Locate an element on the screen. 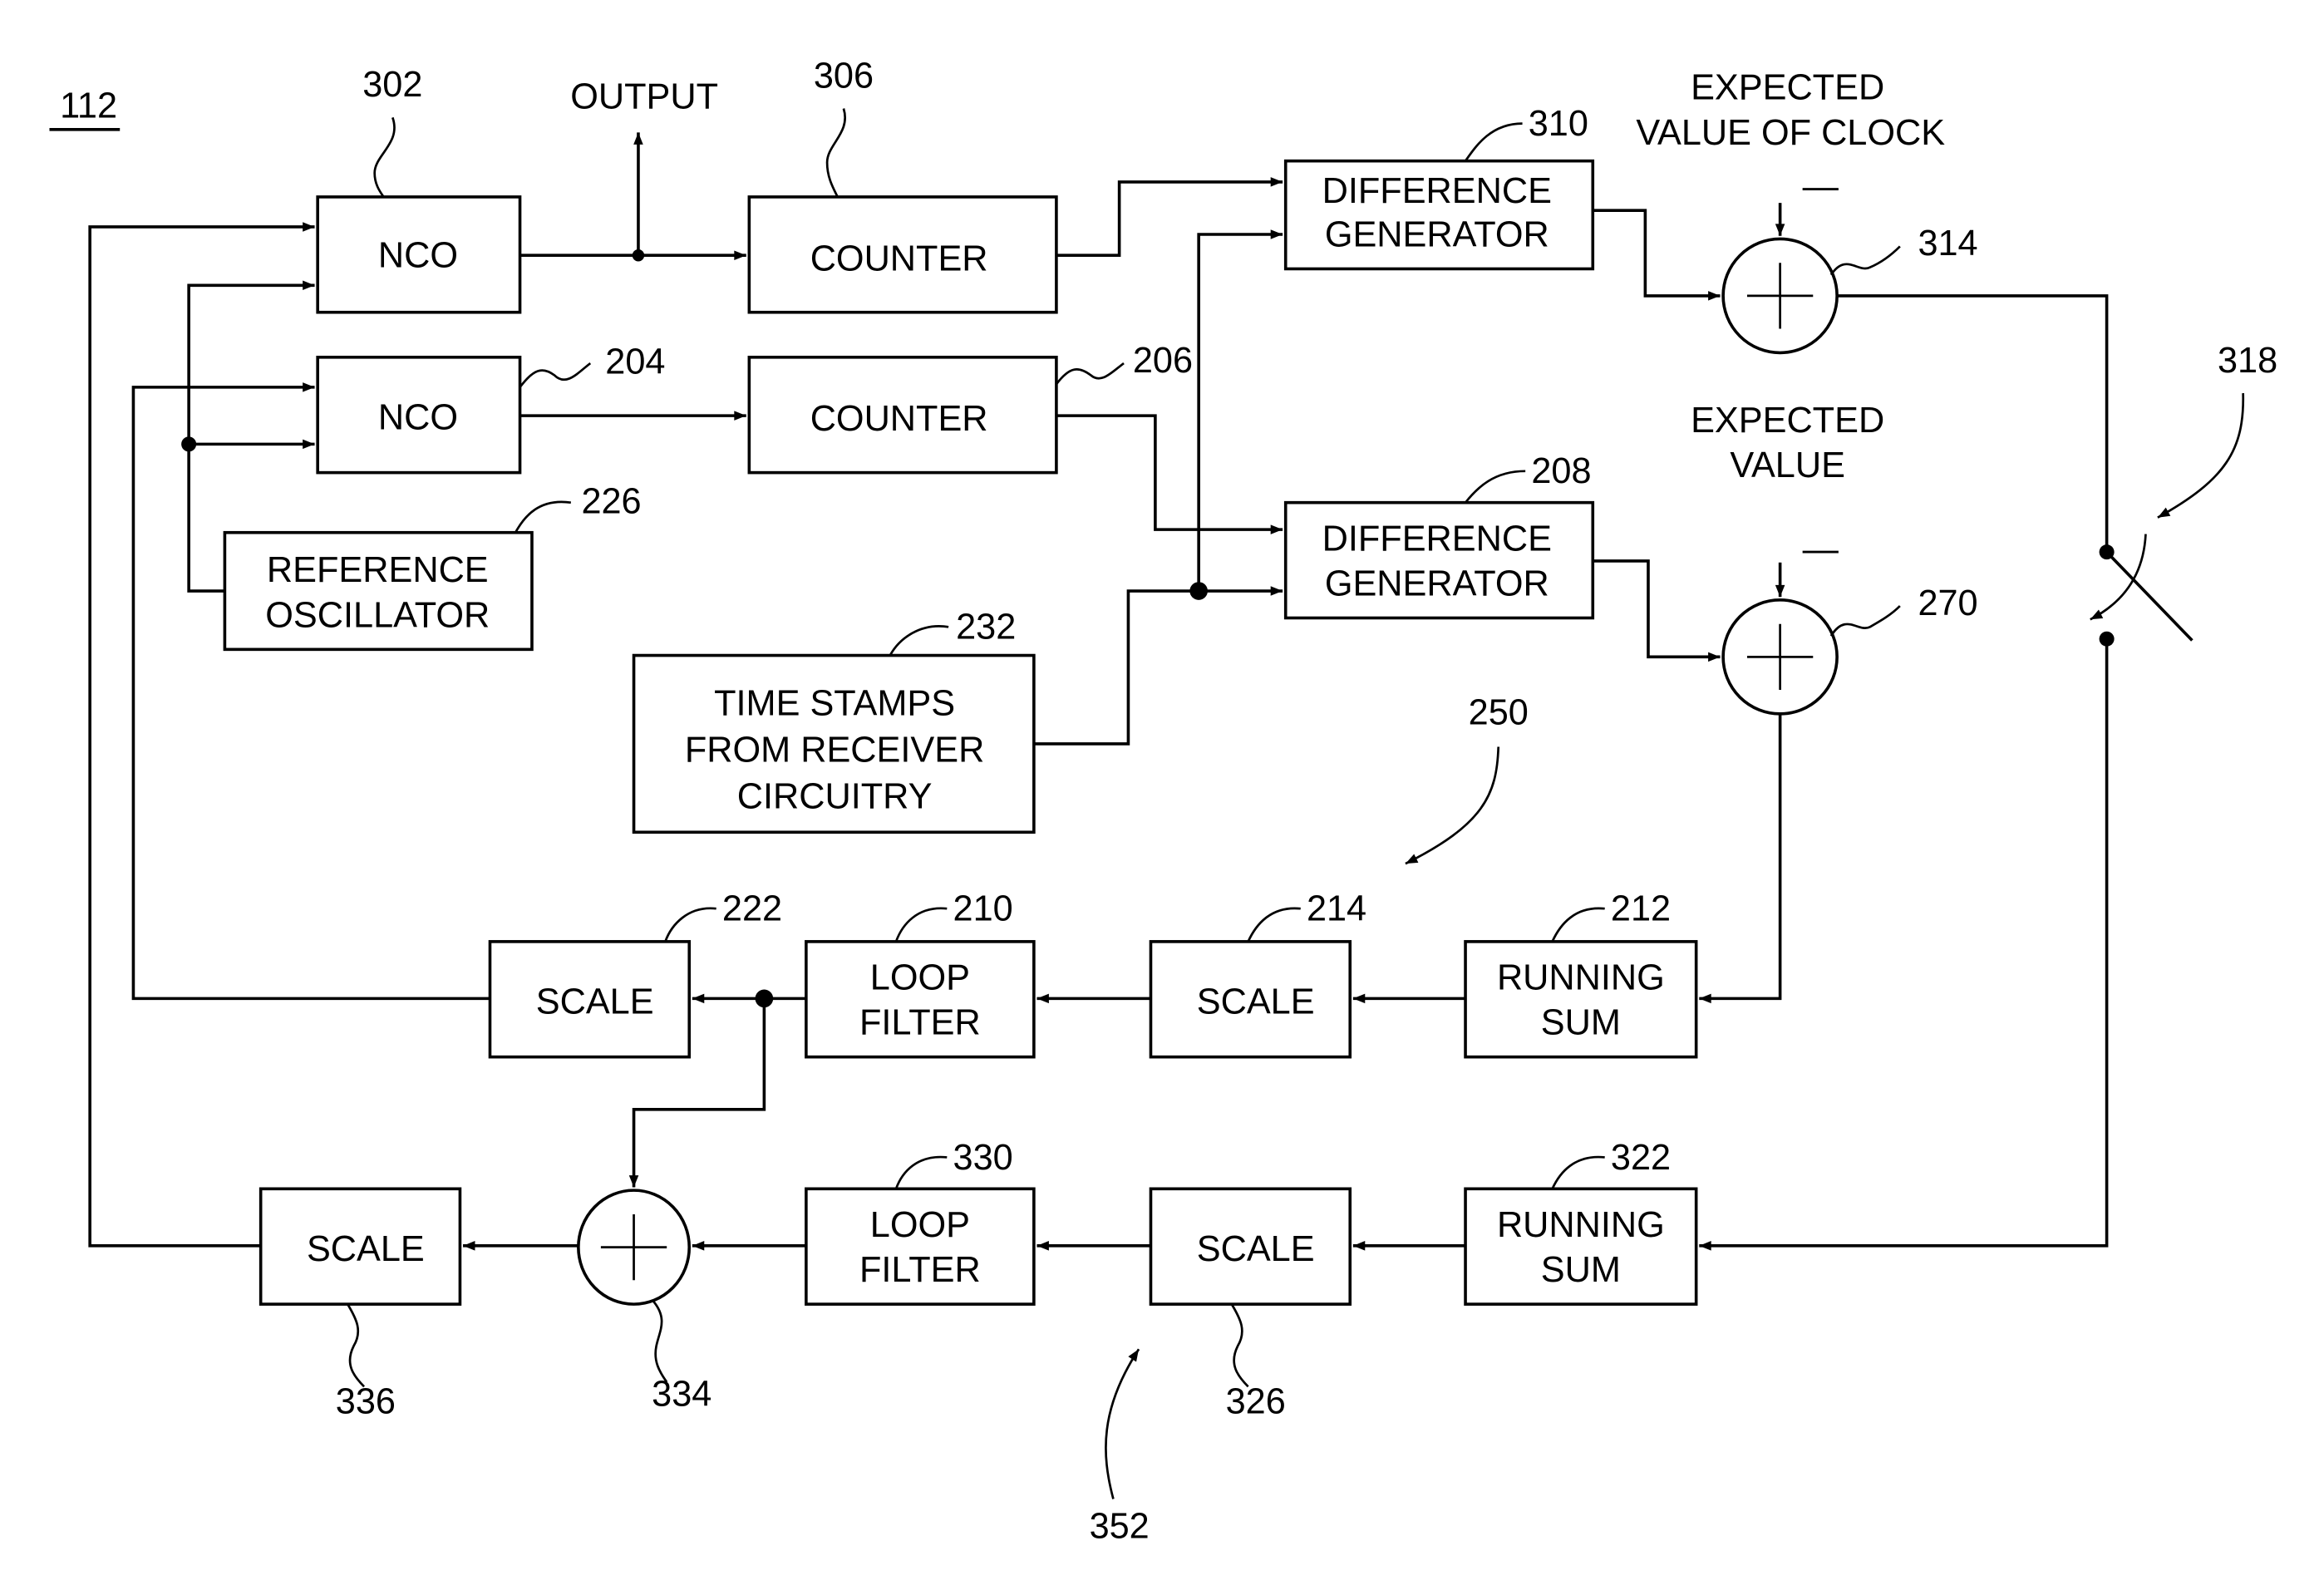 This screenshot has width=2324, height=1585. counter-206-block: COUNTER is located at coordinates (902, 415).